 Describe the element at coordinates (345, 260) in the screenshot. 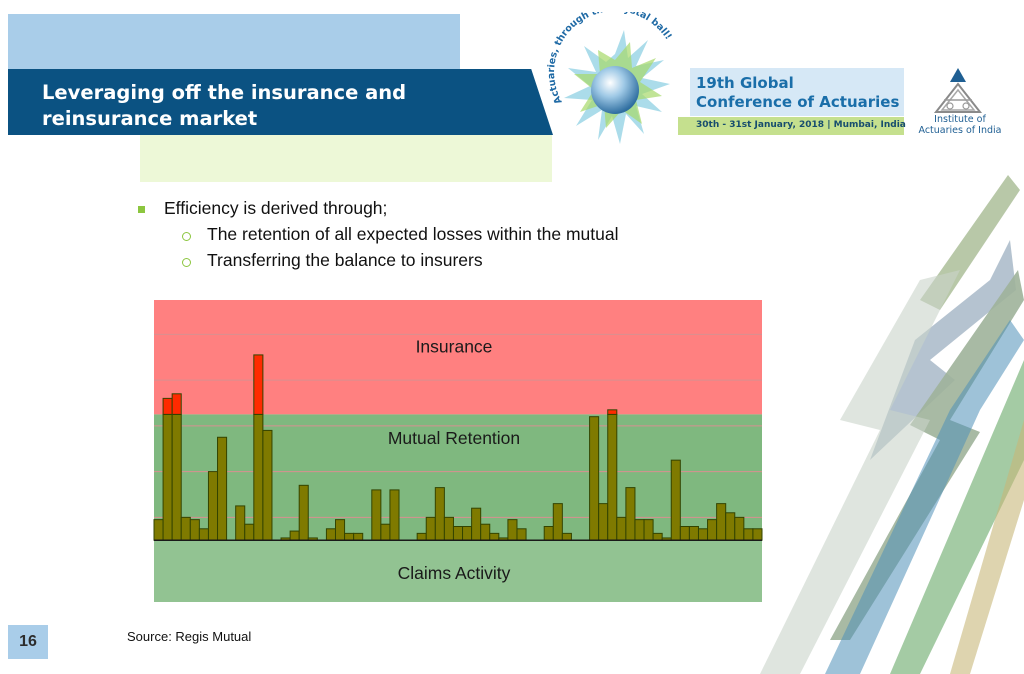

I see `bullet-sub2-text: Transferring the balance to insurers` at that location.